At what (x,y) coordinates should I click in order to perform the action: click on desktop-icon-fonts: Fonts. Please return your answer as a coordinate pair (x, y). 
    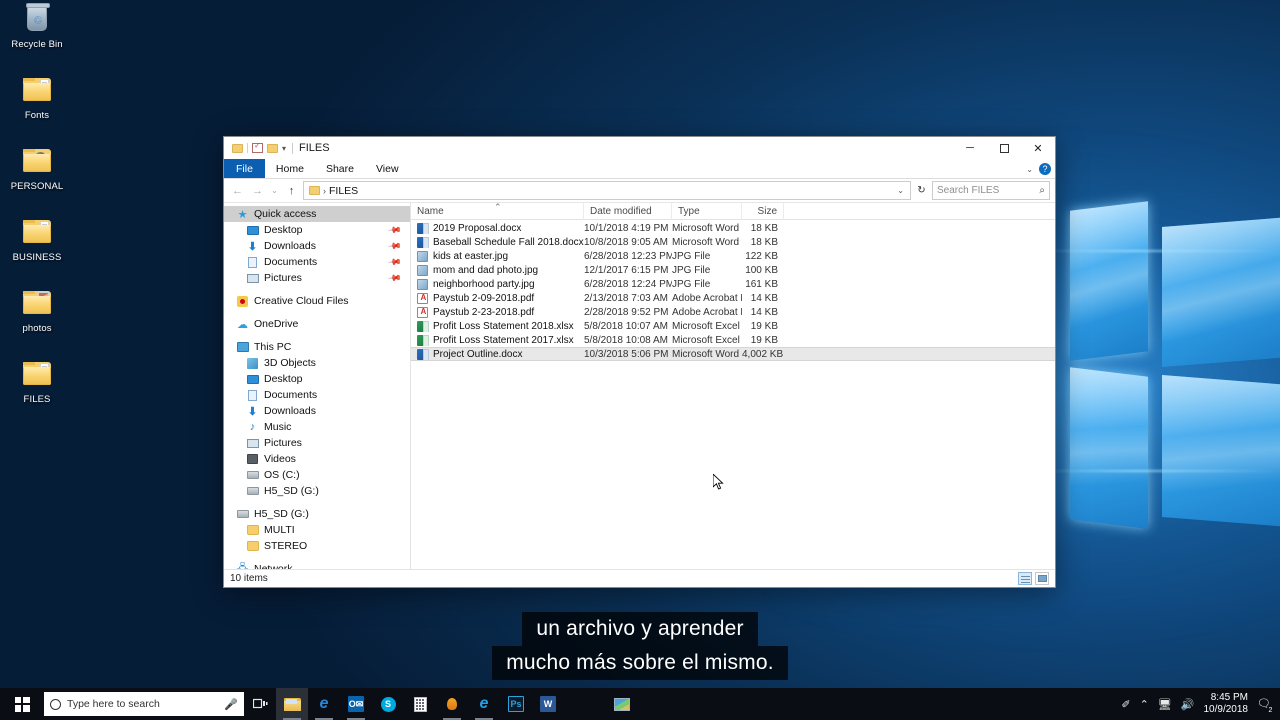
    Looking at the image, I should click on (37, 109).